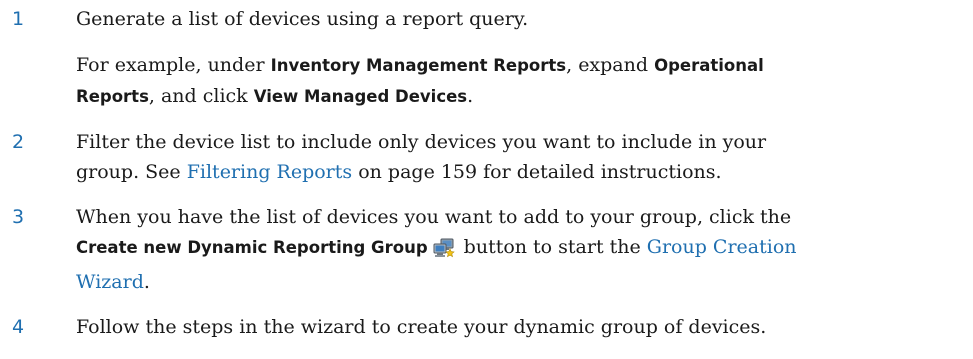 This screenshot has height=359, width=973. What do you see at coordinates (610, 65) in the screenshot?
I see `note-text: , expand` at bounding box center [610, 65].